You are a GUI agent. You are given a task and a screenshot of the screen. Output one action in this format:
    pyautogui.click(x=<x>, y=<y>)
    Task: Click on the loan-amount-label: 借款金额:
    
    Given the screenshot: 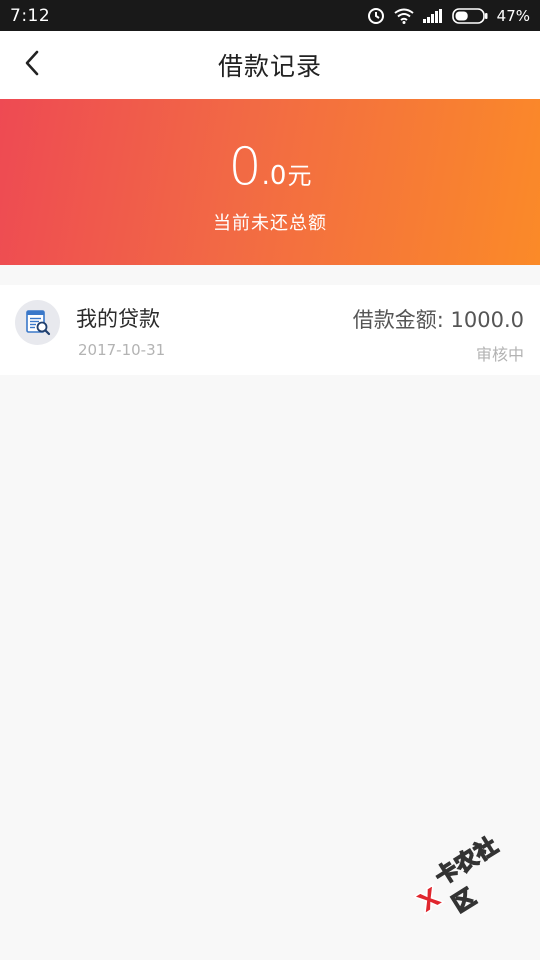 What is the action you would take?
    pyautogui.click(x=401, y=320)
    